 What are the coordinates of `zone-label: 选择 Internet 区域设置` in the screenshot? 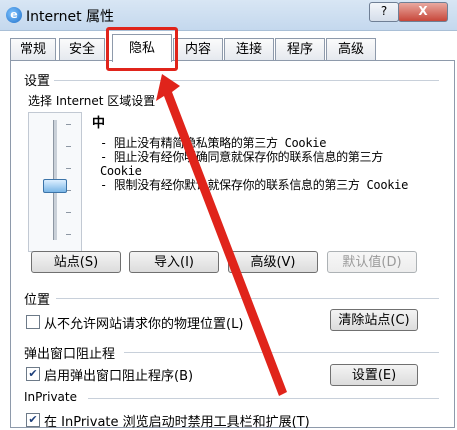 It's located at (92, 101).